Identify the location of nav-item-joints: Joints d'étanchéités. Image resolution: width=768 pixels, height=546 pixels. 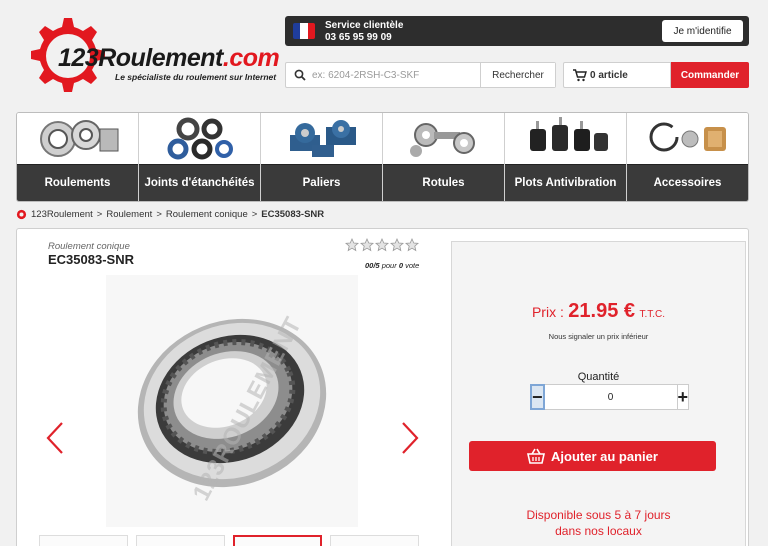
(200, 157).